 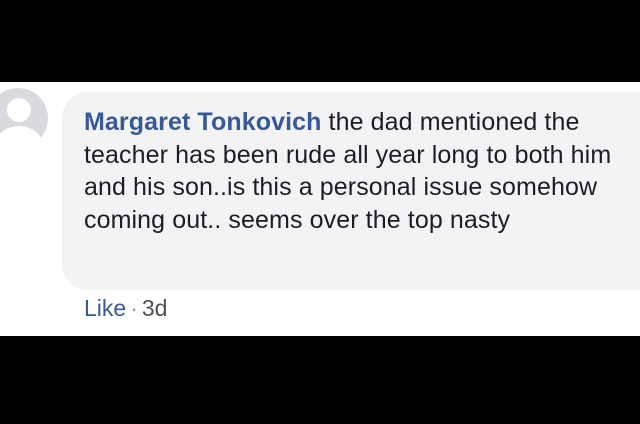 I want to click on like-button: Like, so click(x=105, y=308).